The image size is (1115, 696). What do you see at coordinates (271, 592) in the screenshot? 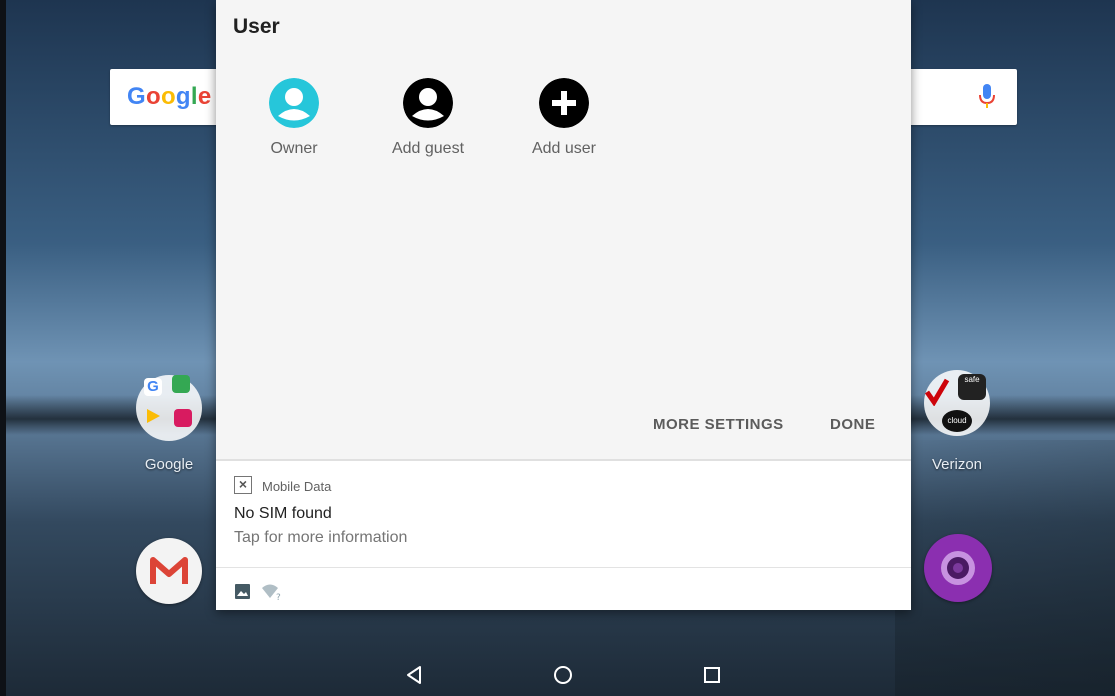
I see `wifi-unknown-icon: ?` at bounding box center [271, 592].